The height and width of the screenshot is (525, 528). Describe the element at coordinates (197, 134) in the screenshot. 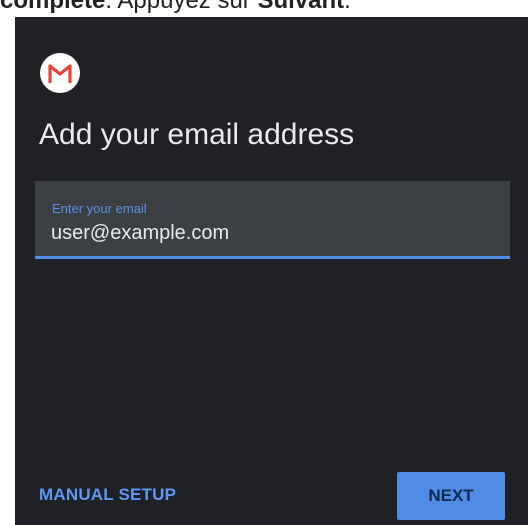

I see `page-title: Add your email address` at that location.